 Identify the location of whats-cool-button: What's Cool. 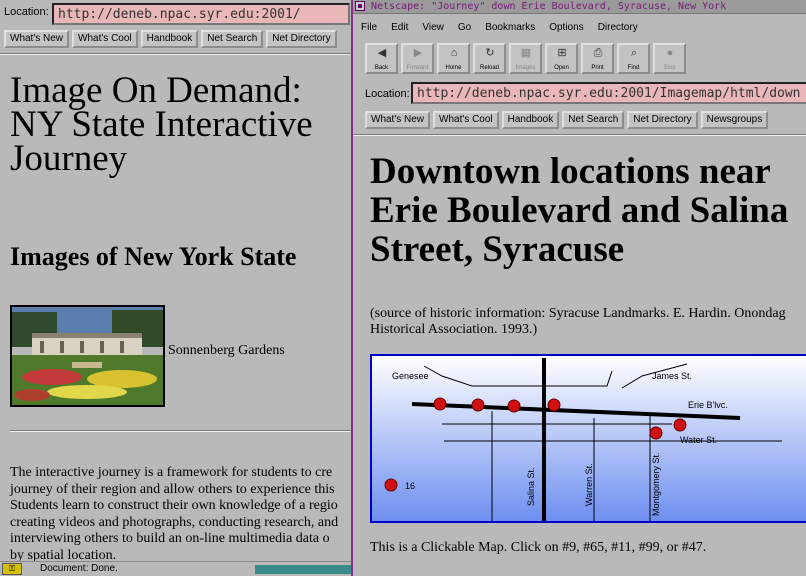
(466, 120).